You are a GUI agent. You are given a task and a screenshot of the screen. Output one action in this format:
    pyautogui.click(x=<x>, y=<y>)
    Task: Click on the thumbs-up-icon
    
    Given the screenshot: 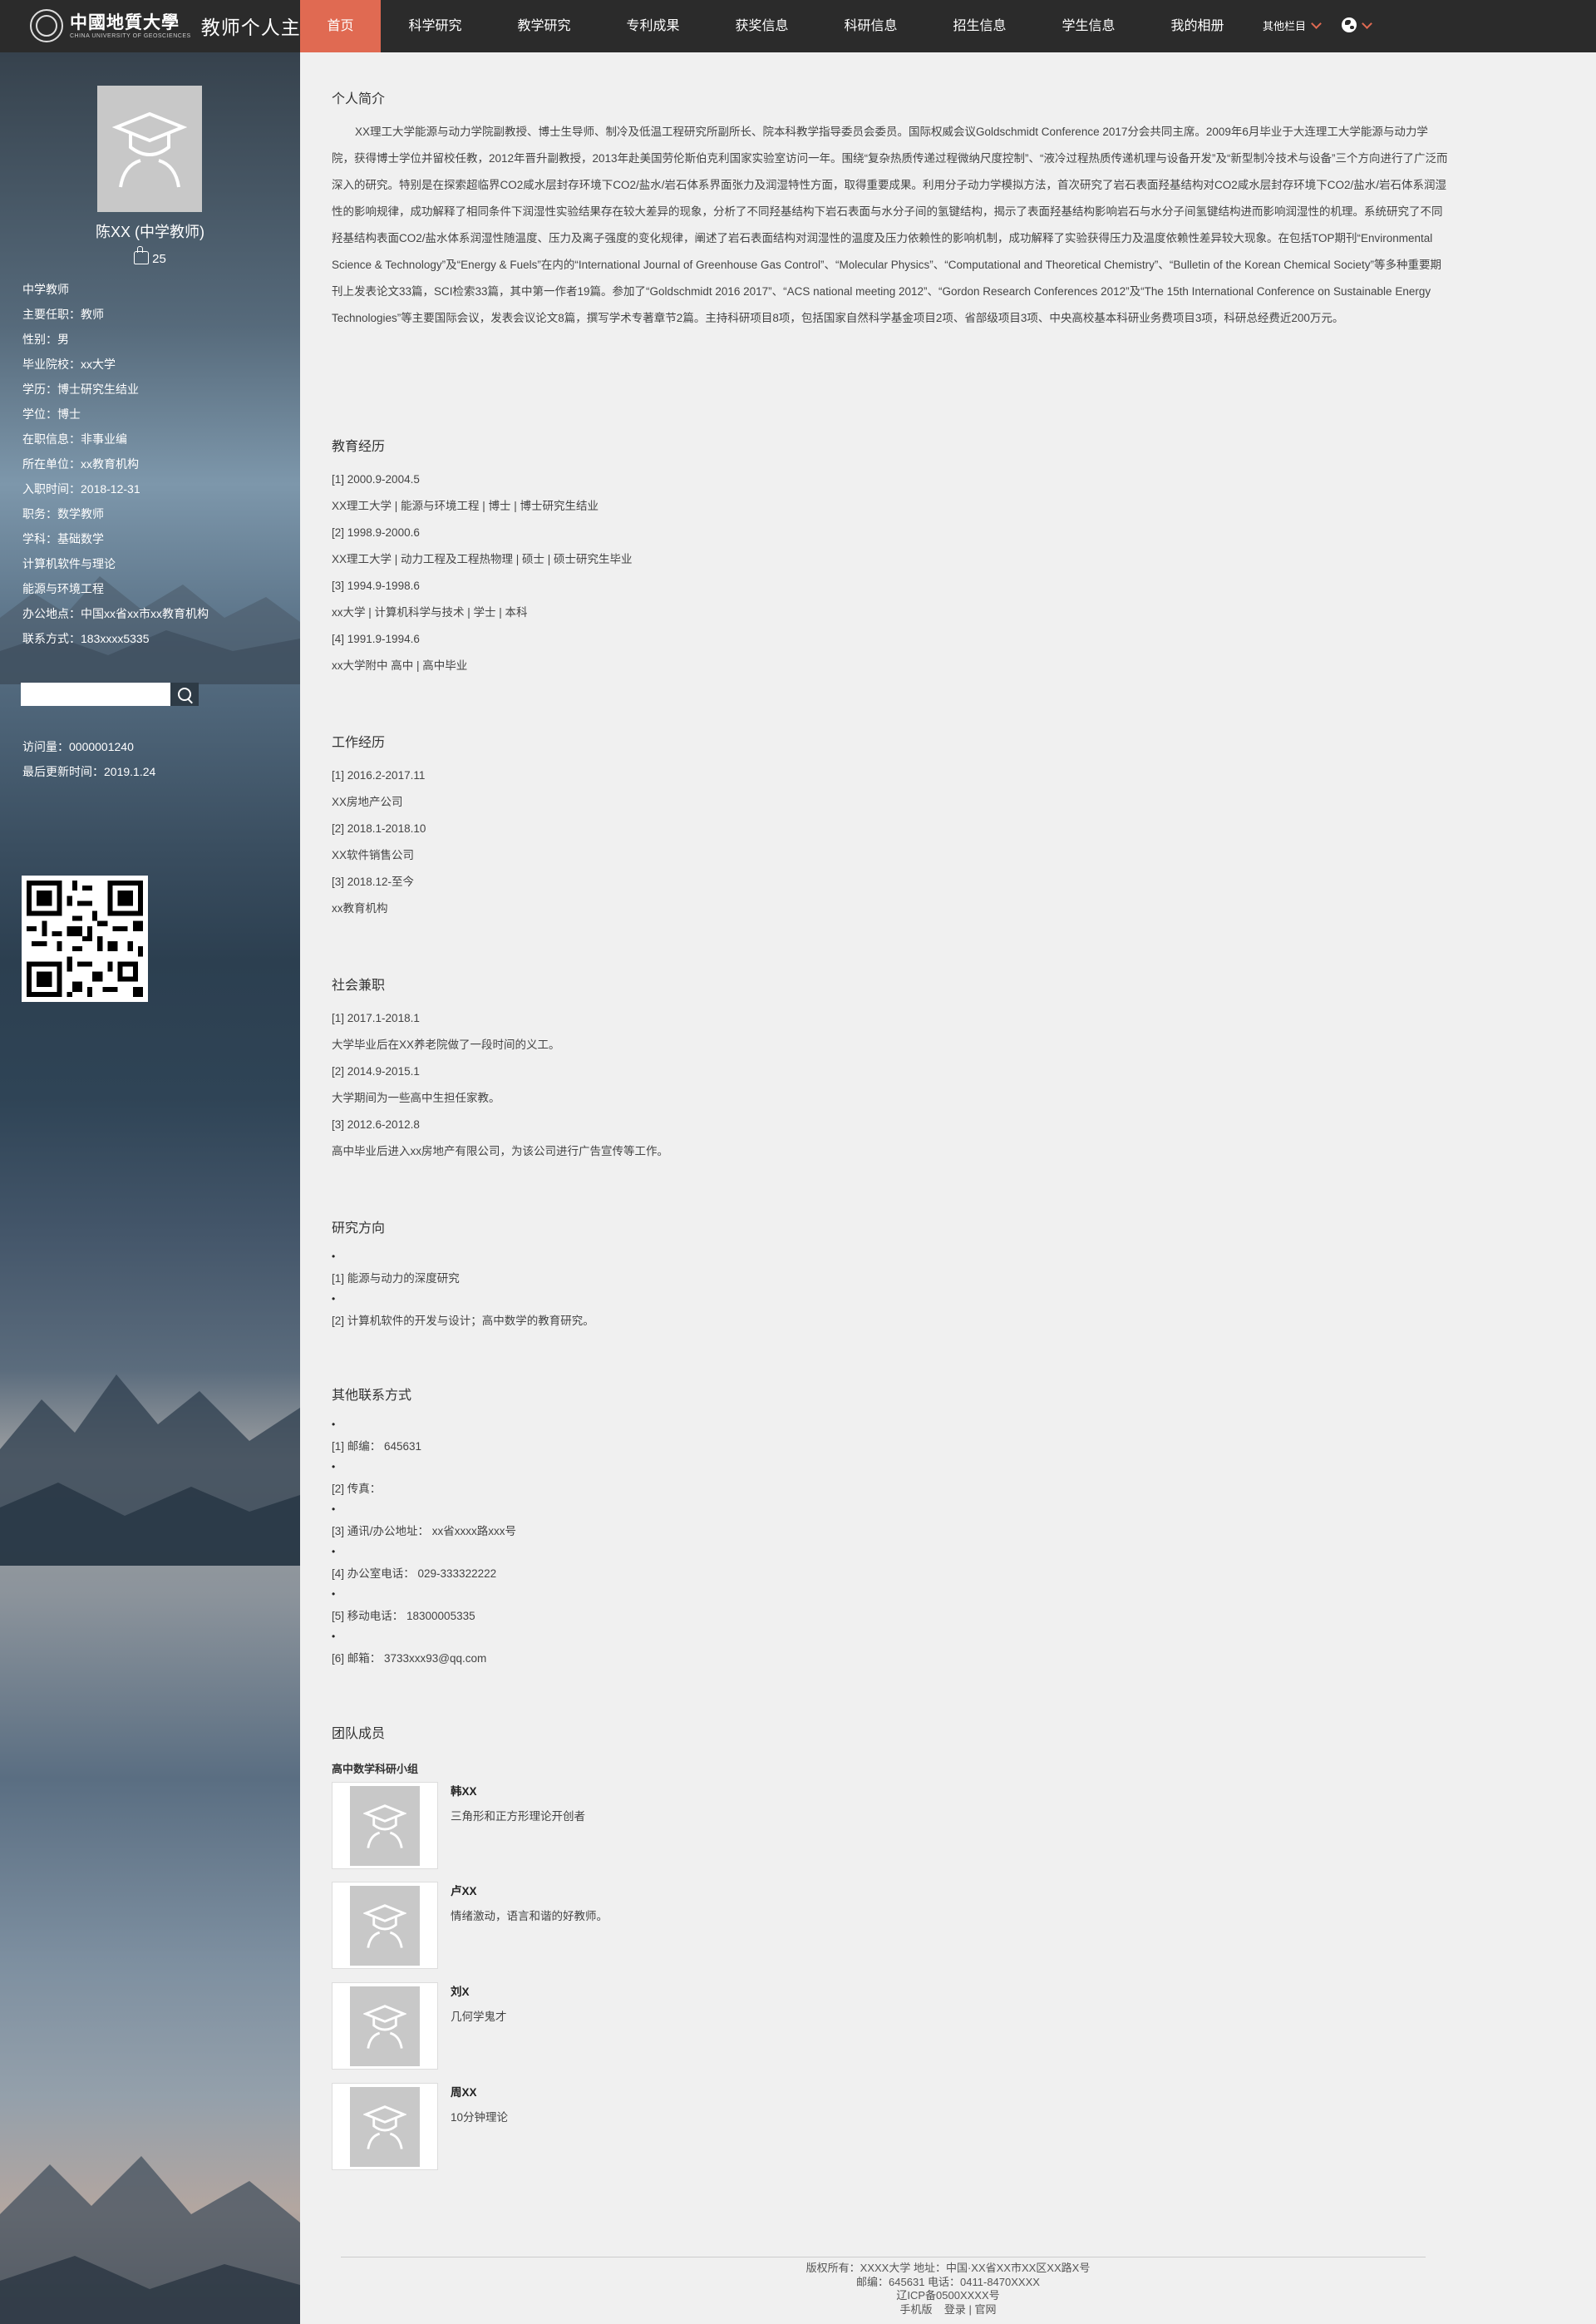 What is the action you would take?
    pyautogui.click(x=142, y=255)
    